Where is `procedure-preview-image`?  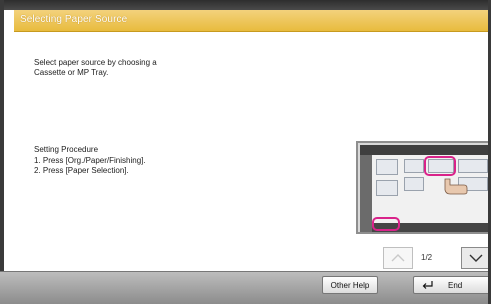
procedure-preview-image is located at coordinates (423, 187).